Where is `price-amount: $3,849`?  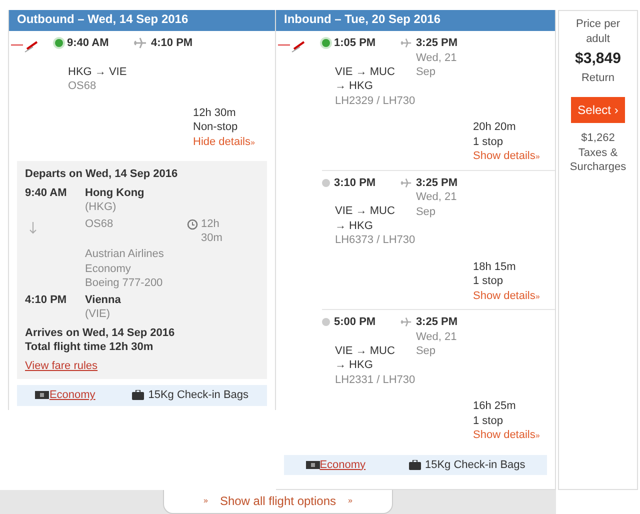
price-amount: $3,849 is located at coordinates (598, 59).